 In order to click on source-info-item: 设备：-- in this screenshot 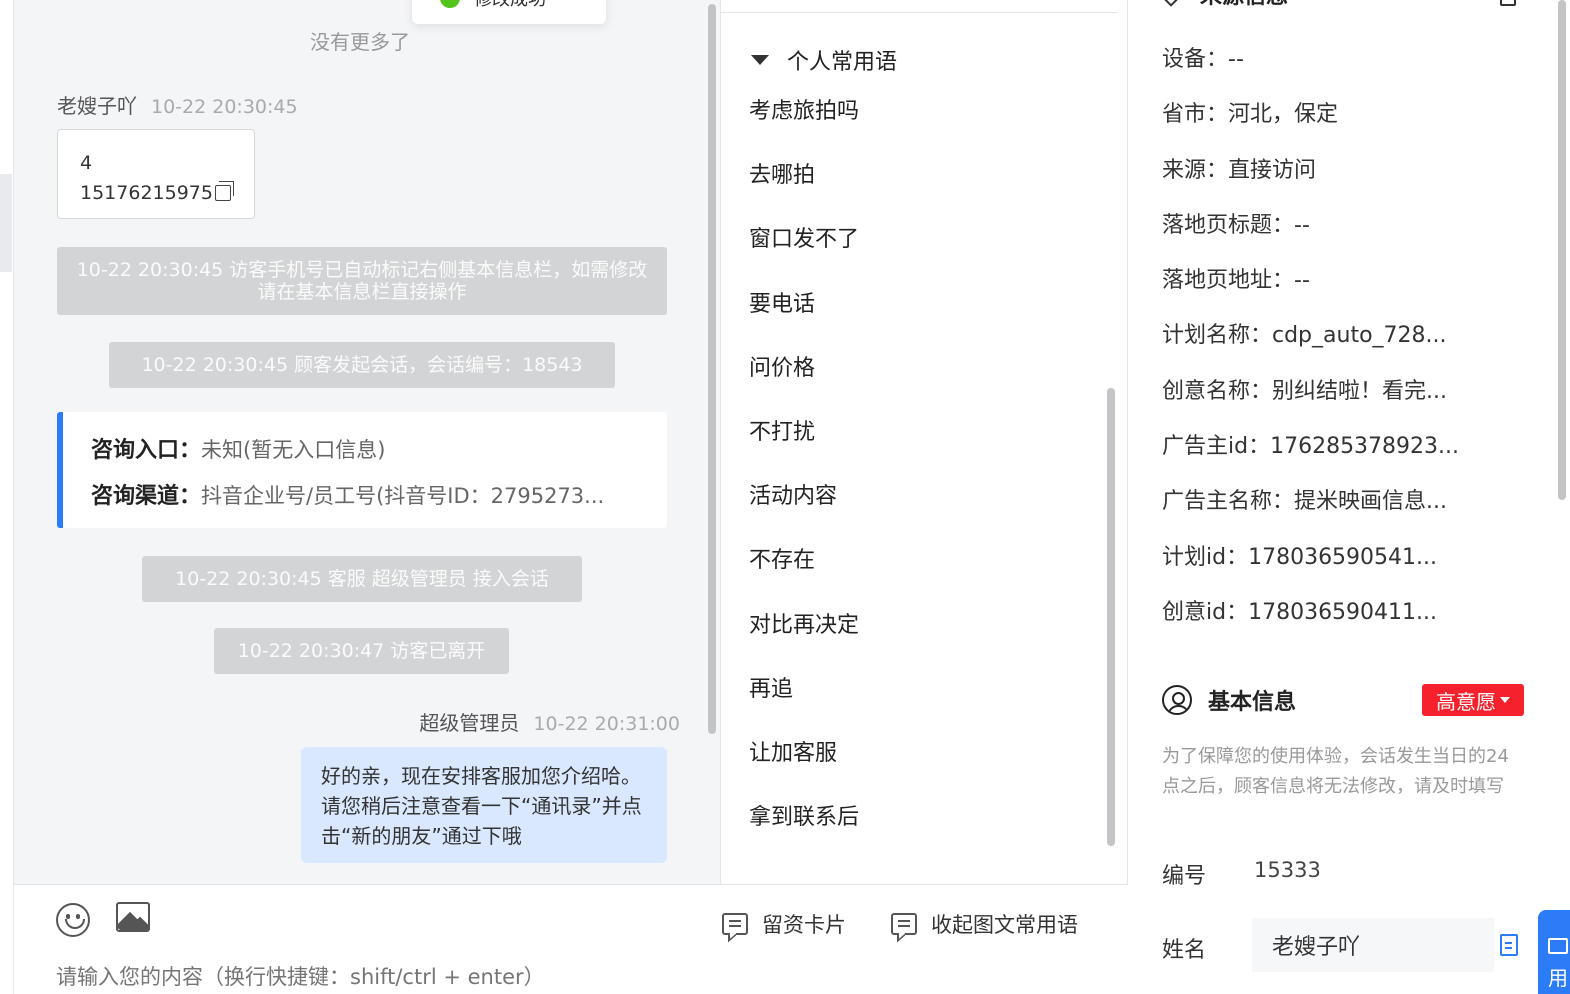, I will do `click(1203, 59)`.